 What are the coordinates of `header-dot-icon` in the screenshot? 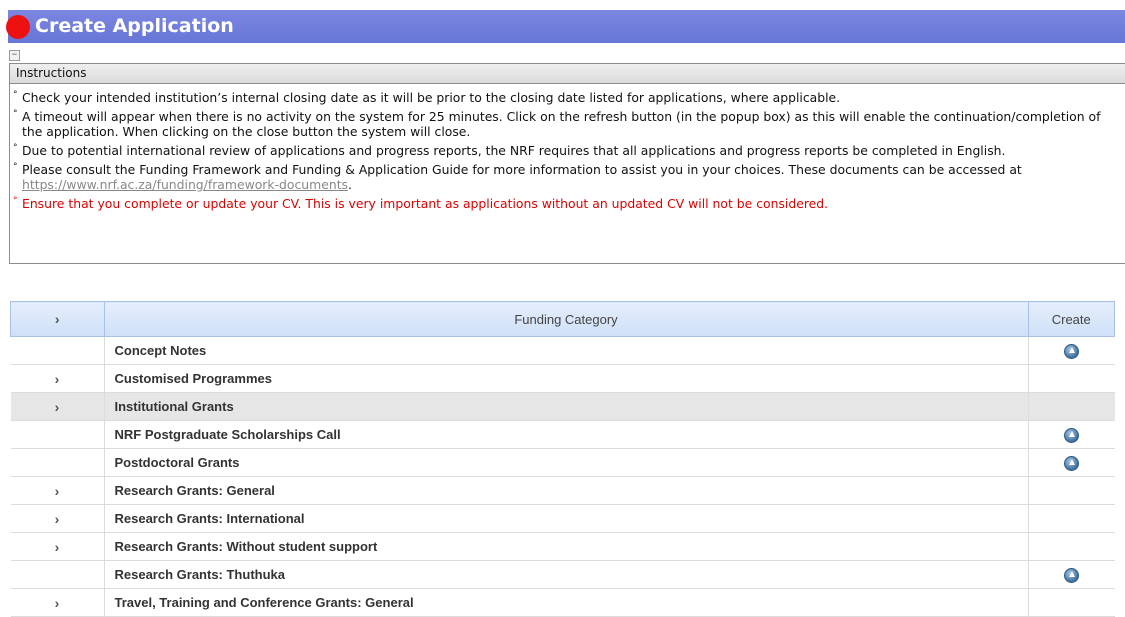 It's located at (18, 27).